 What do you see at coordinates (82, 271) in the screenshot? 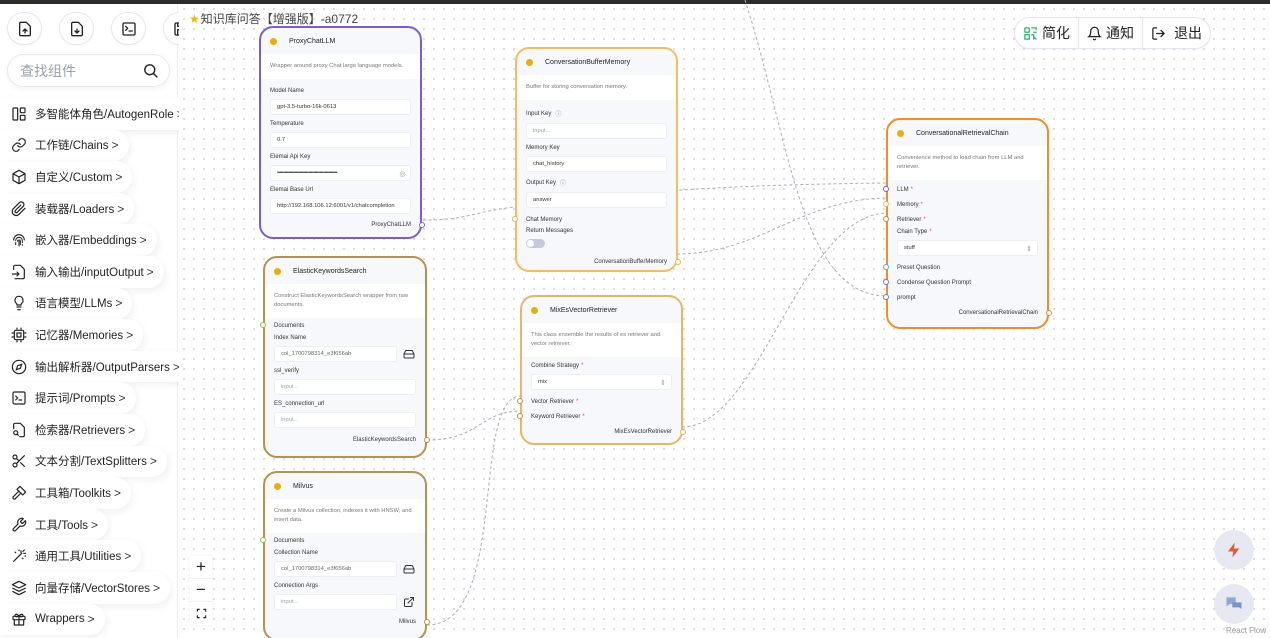
I see `sidebar-item-inputoutput: 输入输出/inputOutput >` at bounding box center [82, 271].